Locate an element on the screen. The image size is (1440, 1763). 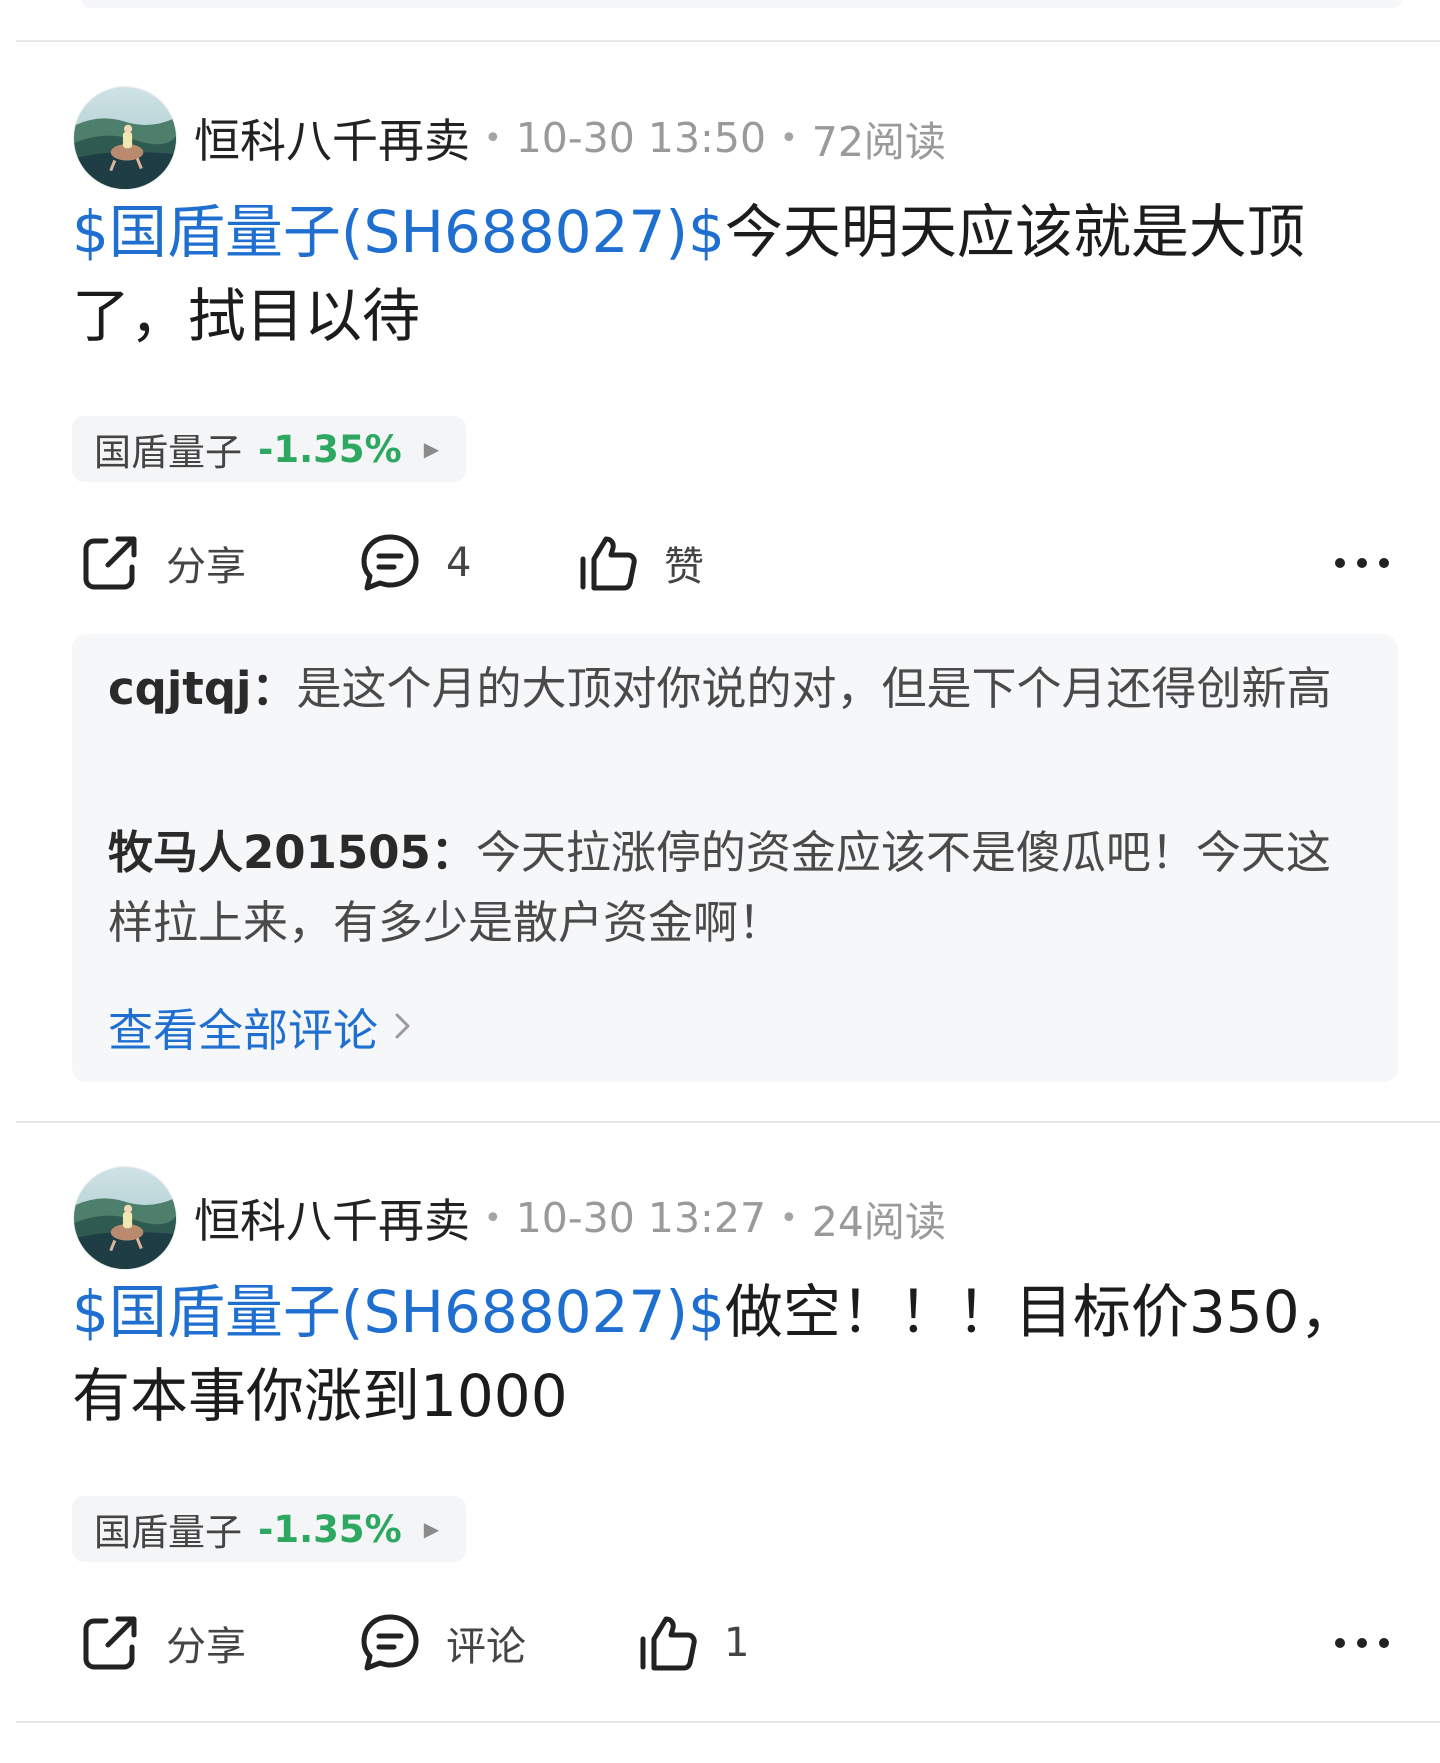
post-content: $国盾量子(SH688027)$做空！！！目标价350，有本事你涨到1000 is located at coordinates (722, 1354).